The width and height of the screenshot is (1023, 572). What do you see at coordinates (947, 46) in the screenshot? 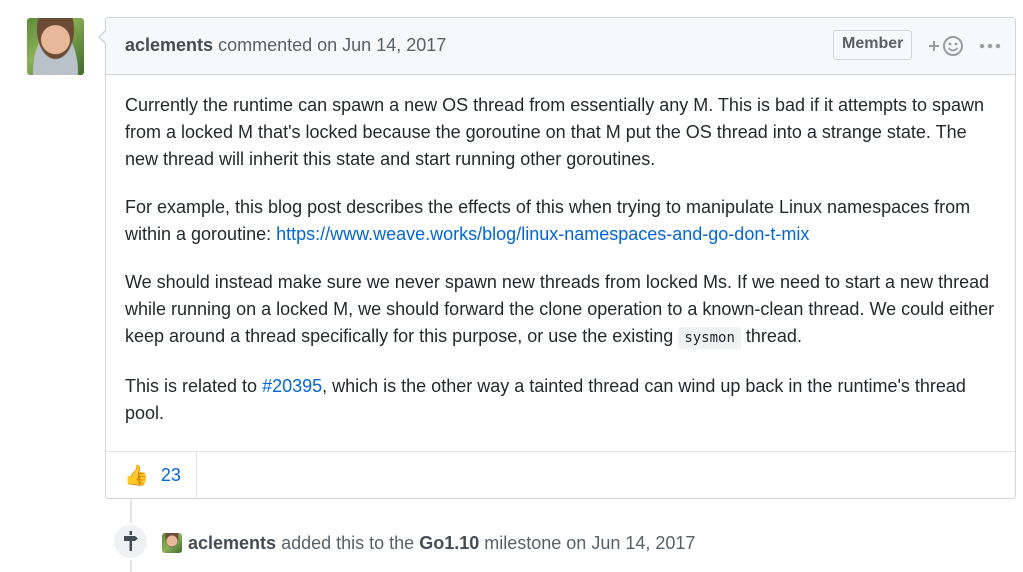
I see `smiley-plus-icon` at bounding box center [947, 46].